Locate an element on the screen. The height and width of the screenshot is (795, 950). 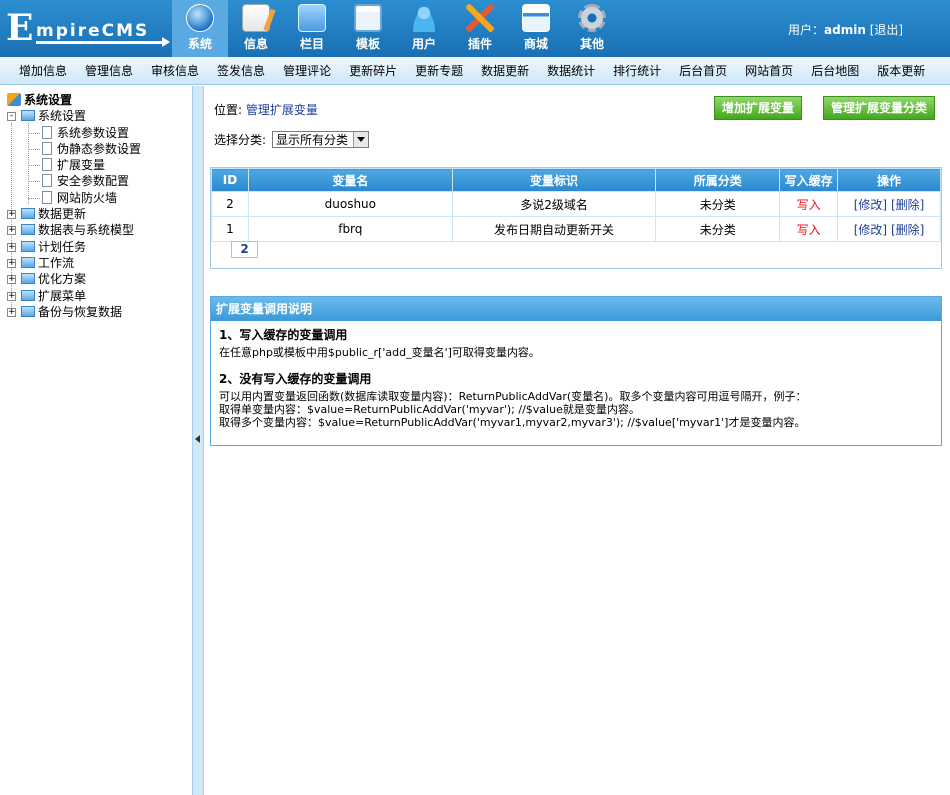
col-var-title: 变量标识 is located at coordinates (554, 180).